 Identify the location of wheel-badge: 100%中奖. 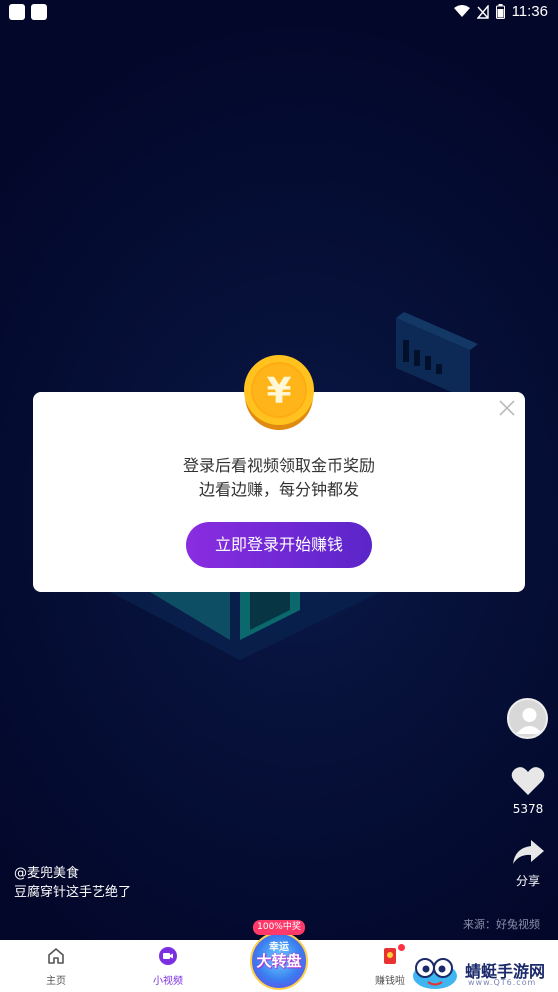
(279, 927).